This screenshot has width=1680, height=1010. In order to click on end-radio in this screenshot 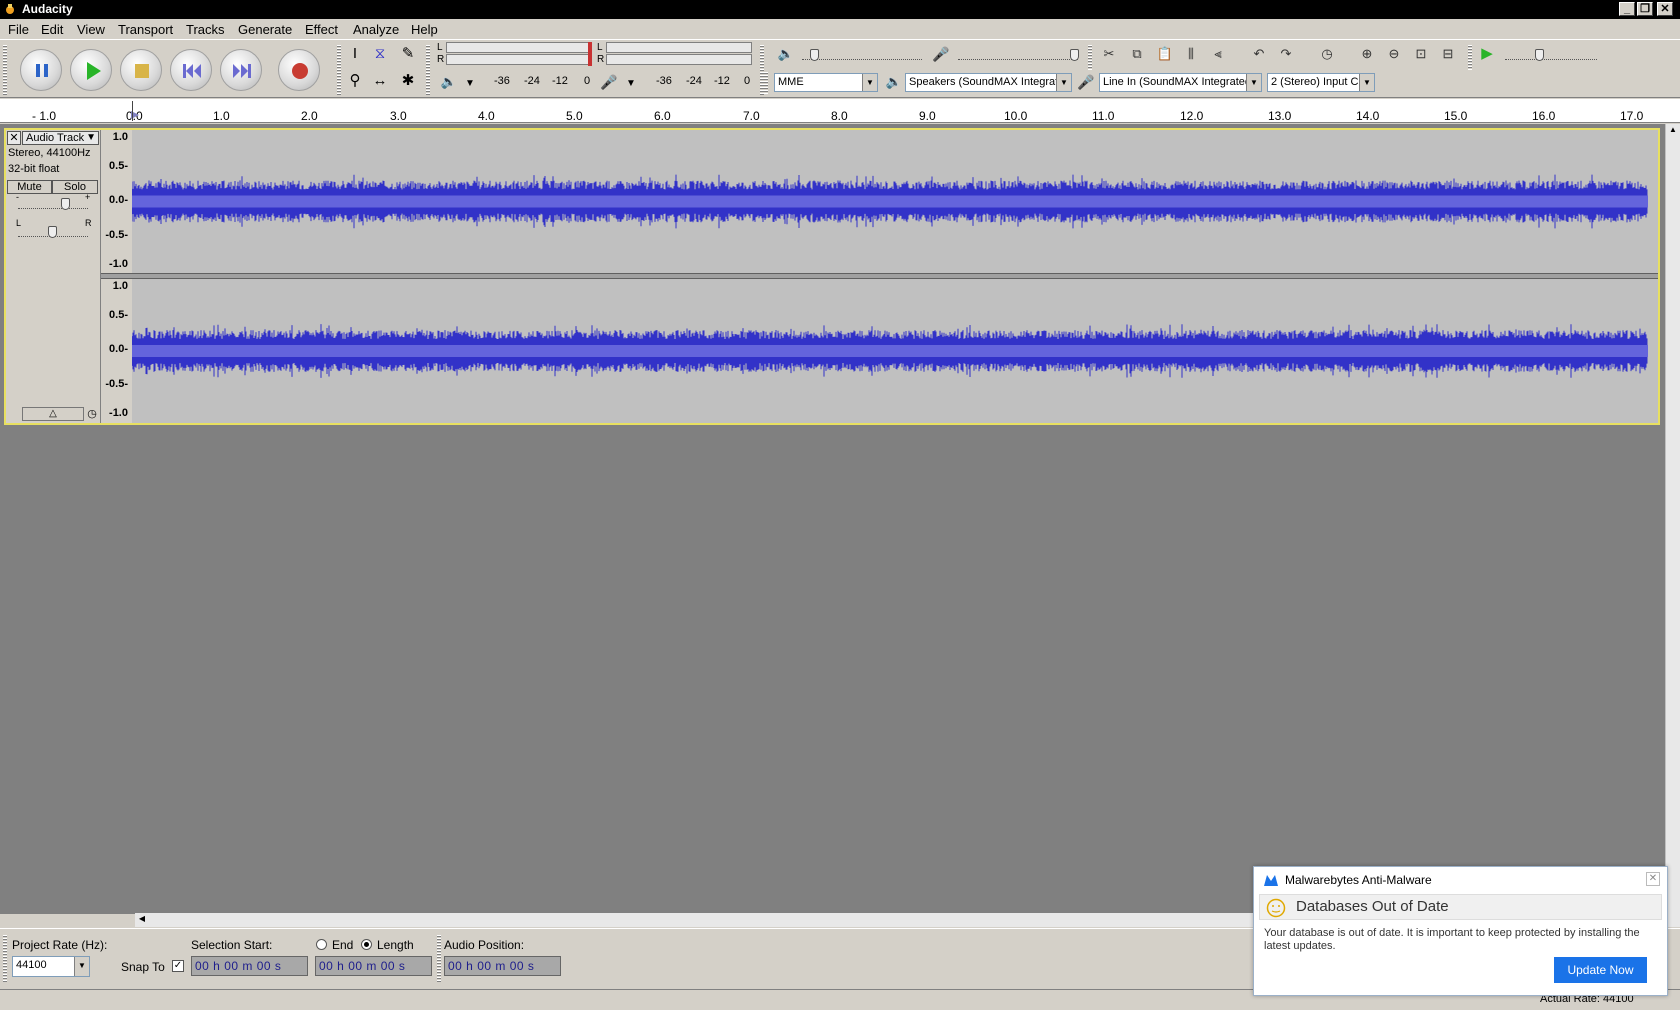, I will do `click(321, 944)`.